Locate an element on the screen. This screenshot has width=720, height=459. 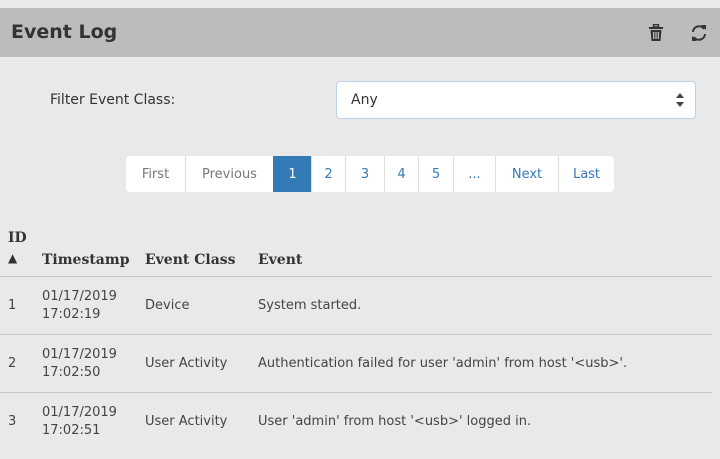
cell-timestamp: 01/17/2019 17:02:19 is located at coordinates (93, 305).